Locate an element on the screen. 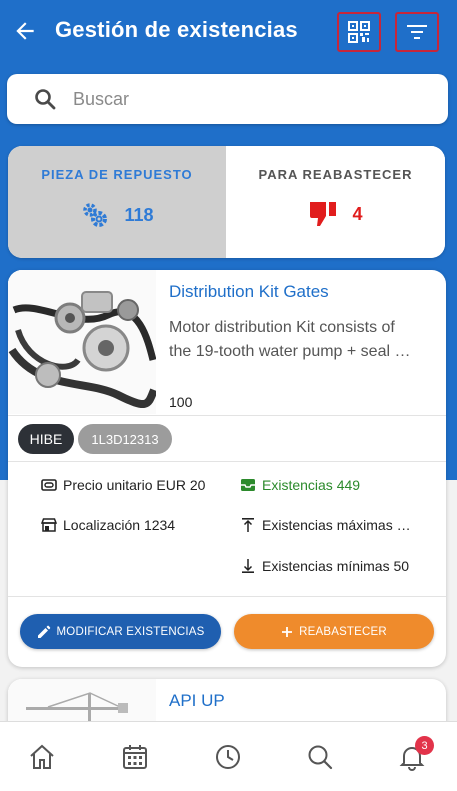 This screenshot has width=457, height=791. nav-search is located at coordinates (320, 757).